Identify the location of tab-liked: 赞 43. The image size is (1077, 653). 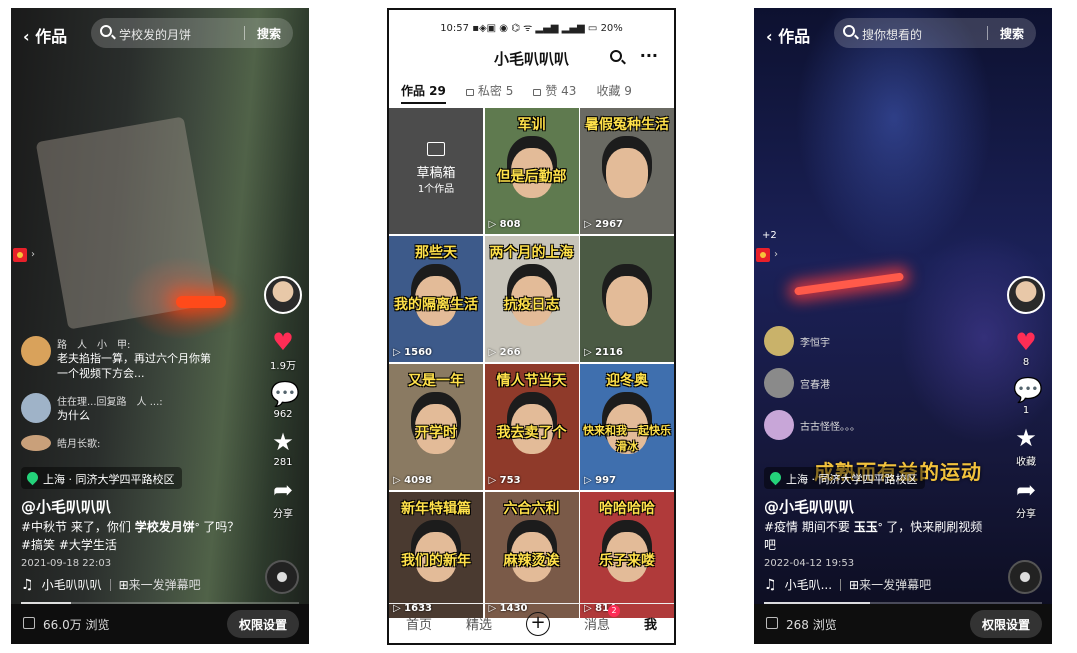
(554, 90).